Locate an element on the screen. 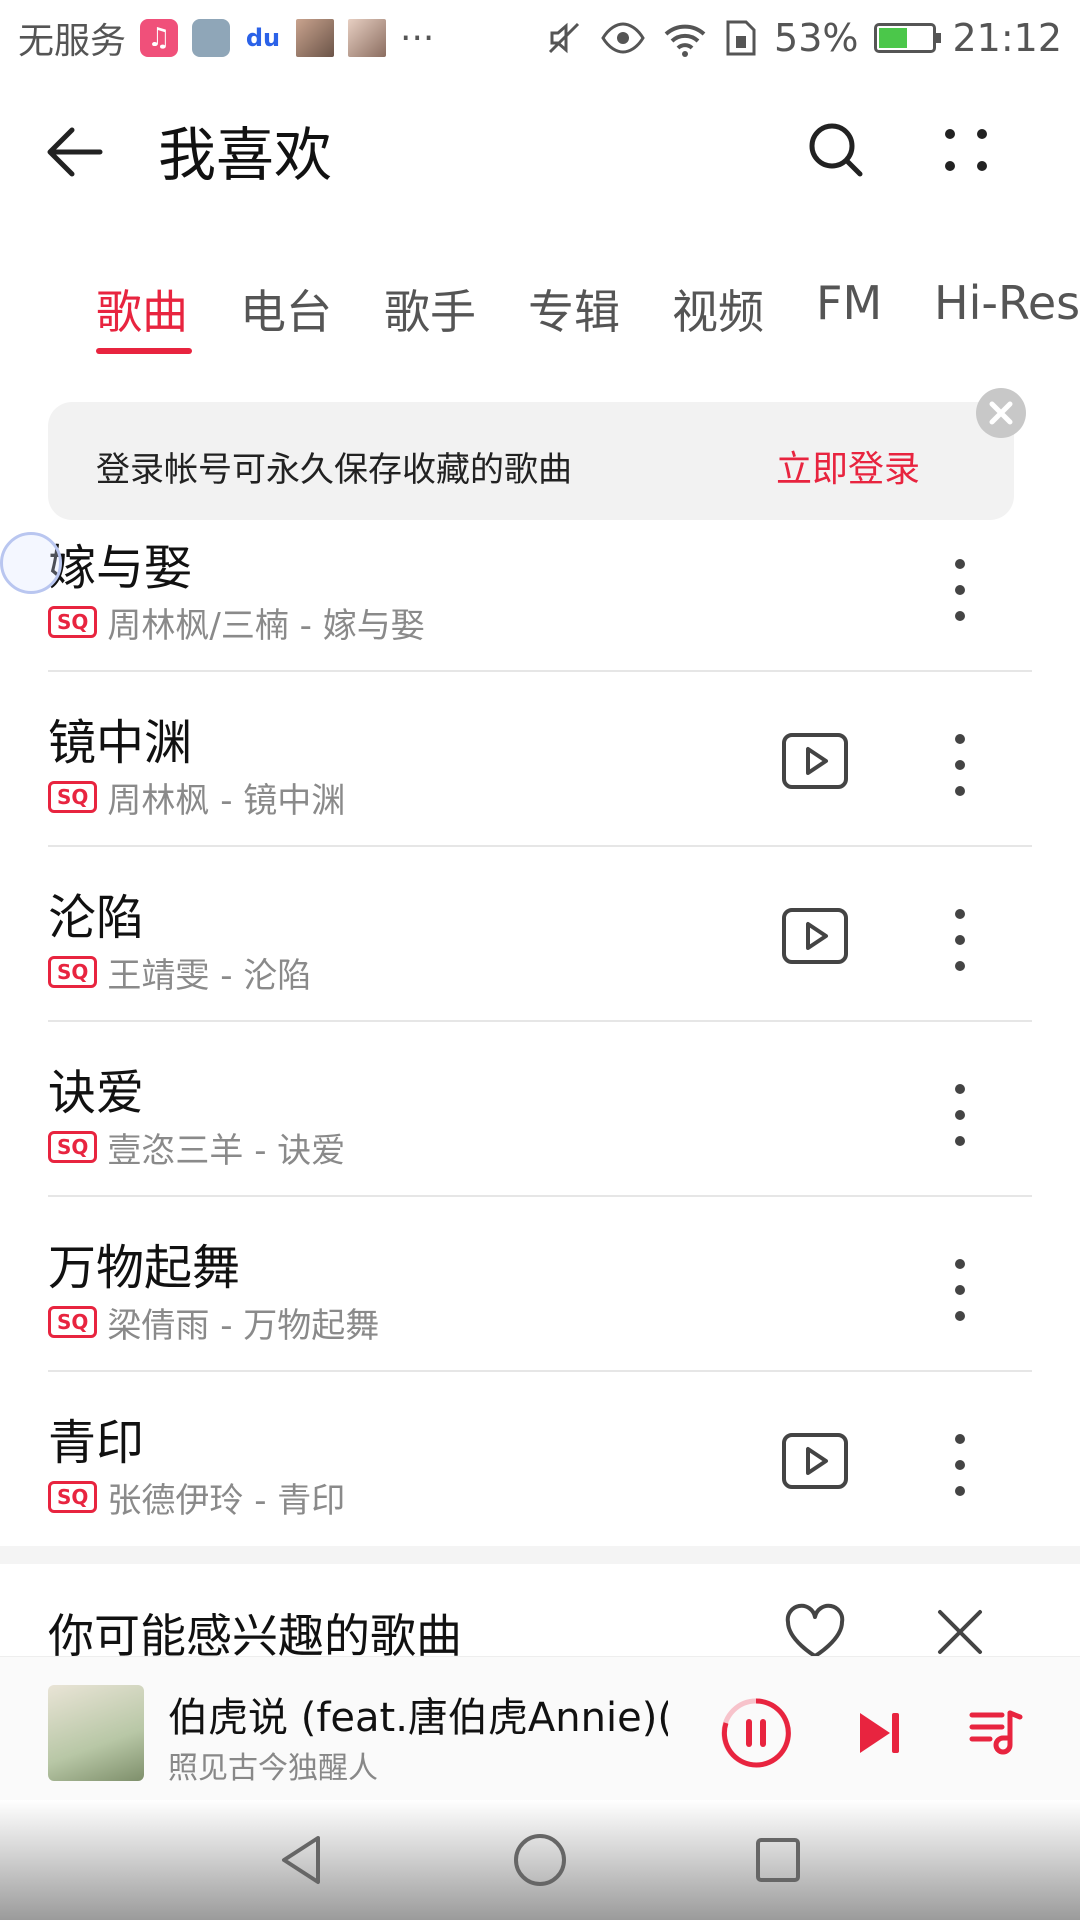  search-button is located at coordinates (836, 150).